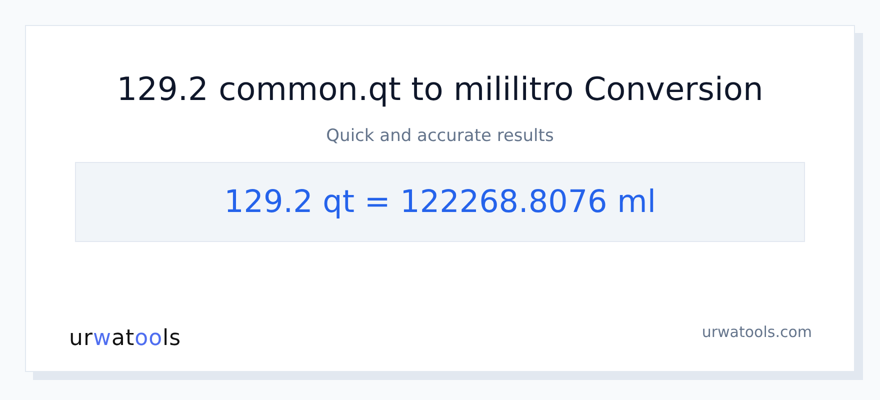  I want to click on conversion-result: 129.2 qt = 122268.8076 ml, so click(440, 202).